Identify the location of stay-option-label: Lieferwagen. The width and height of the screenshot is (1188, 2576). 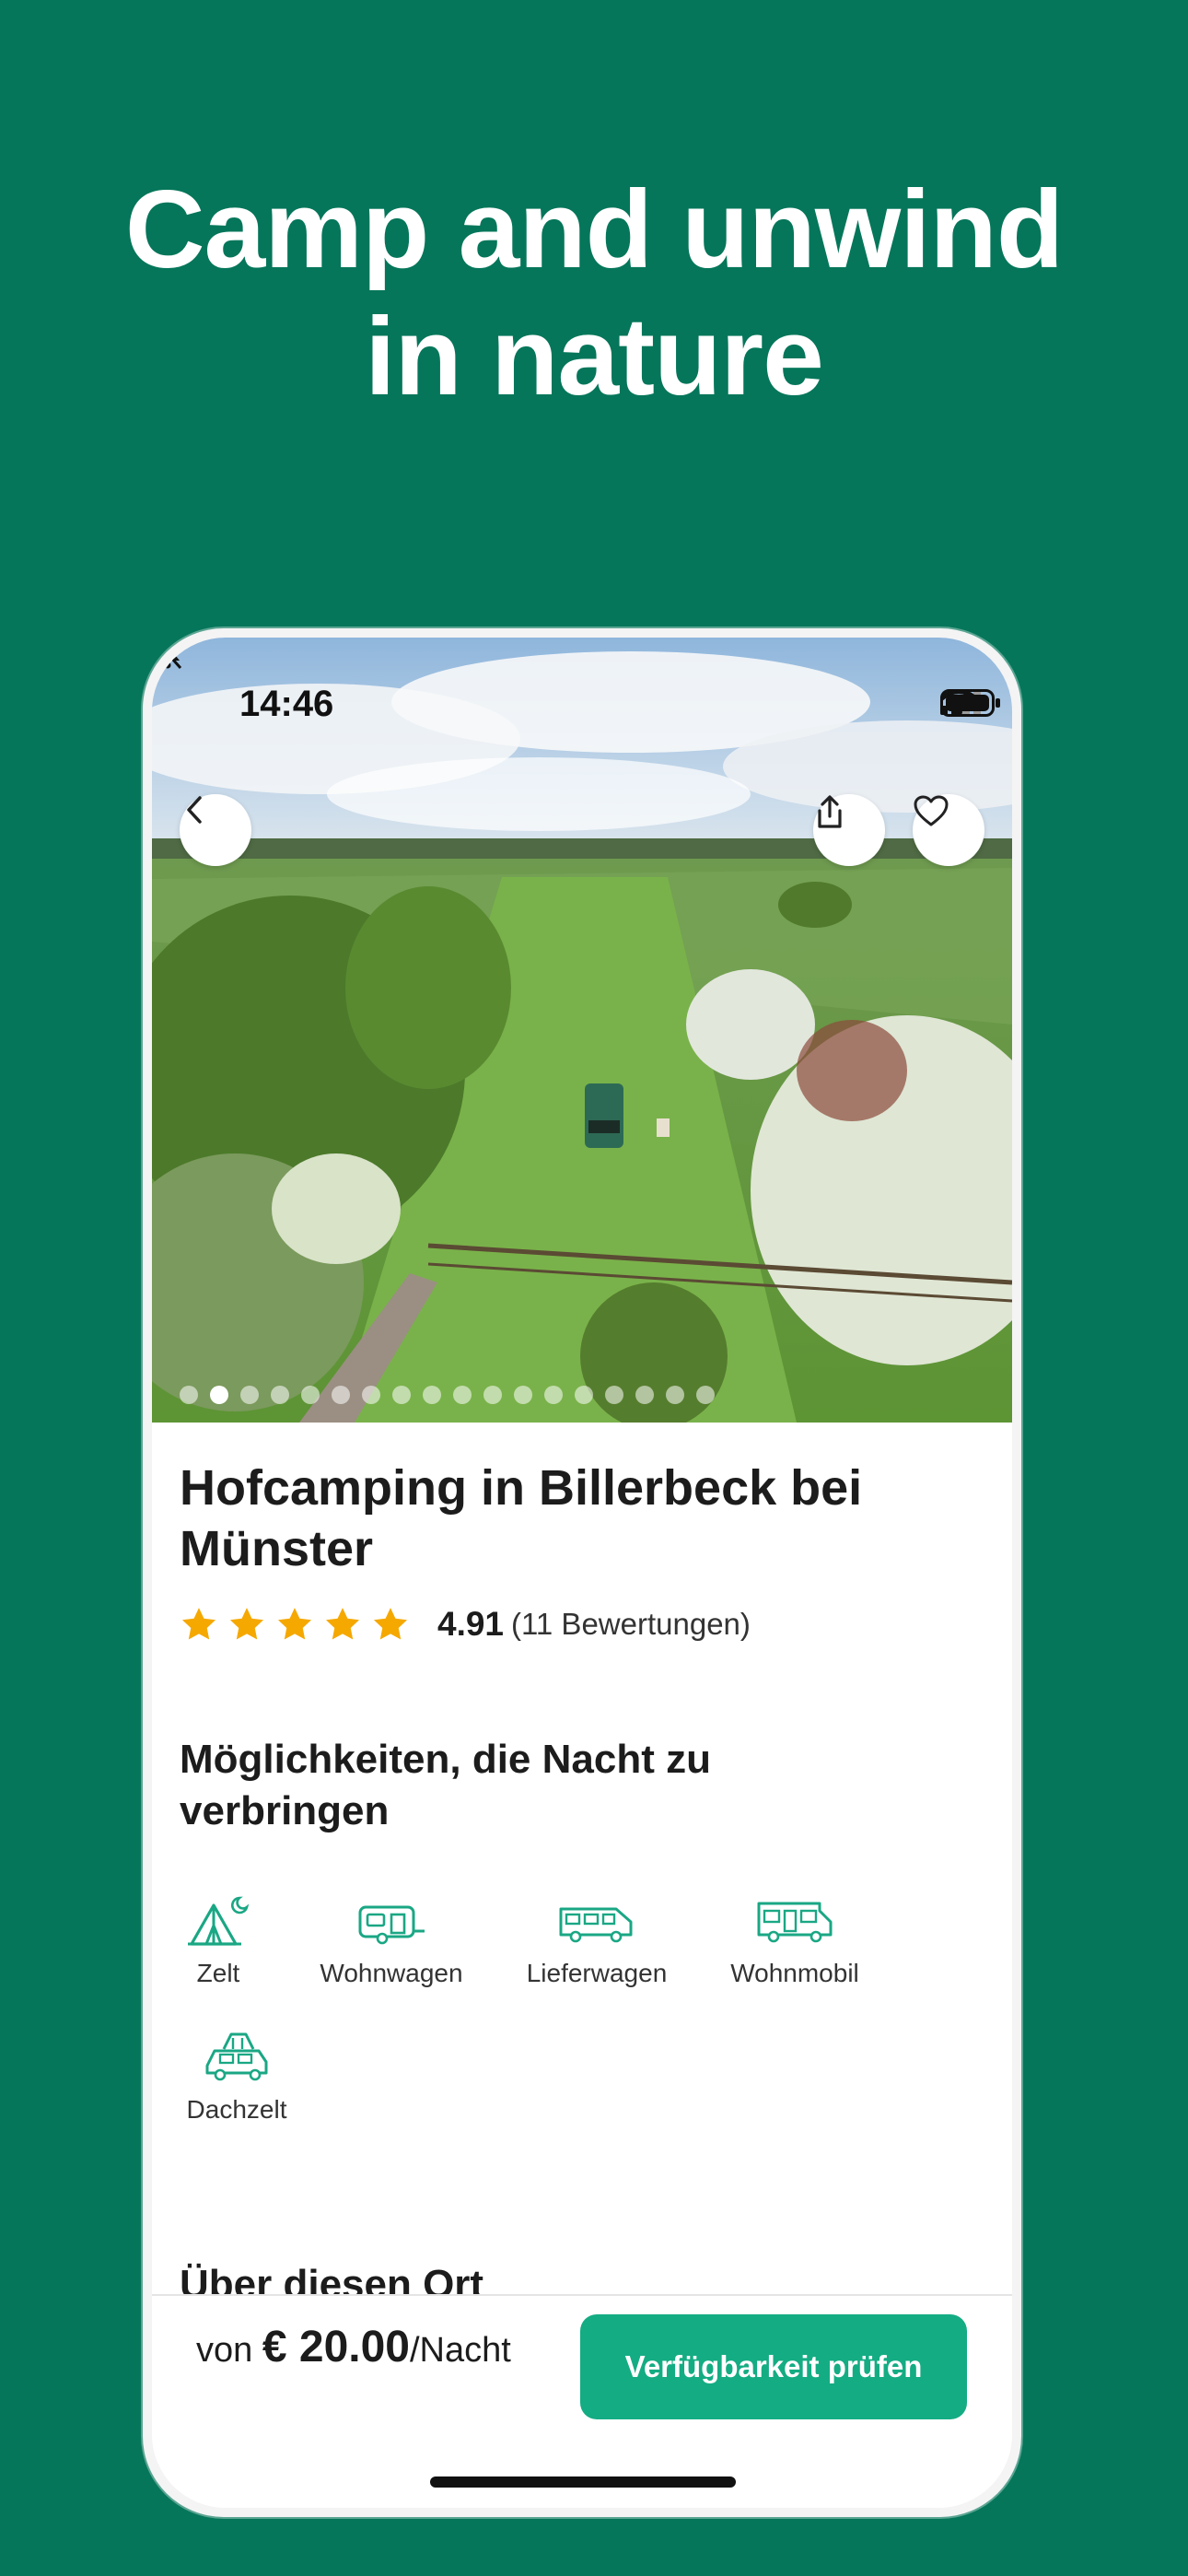
(597, 1973).